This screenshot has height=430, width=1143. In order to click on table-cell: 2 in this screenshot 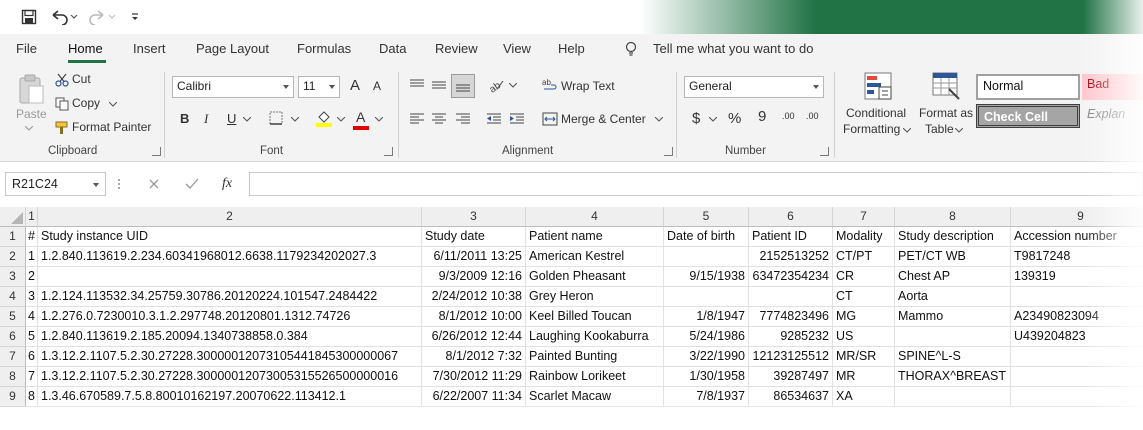, I will do `click(32, 277)`.